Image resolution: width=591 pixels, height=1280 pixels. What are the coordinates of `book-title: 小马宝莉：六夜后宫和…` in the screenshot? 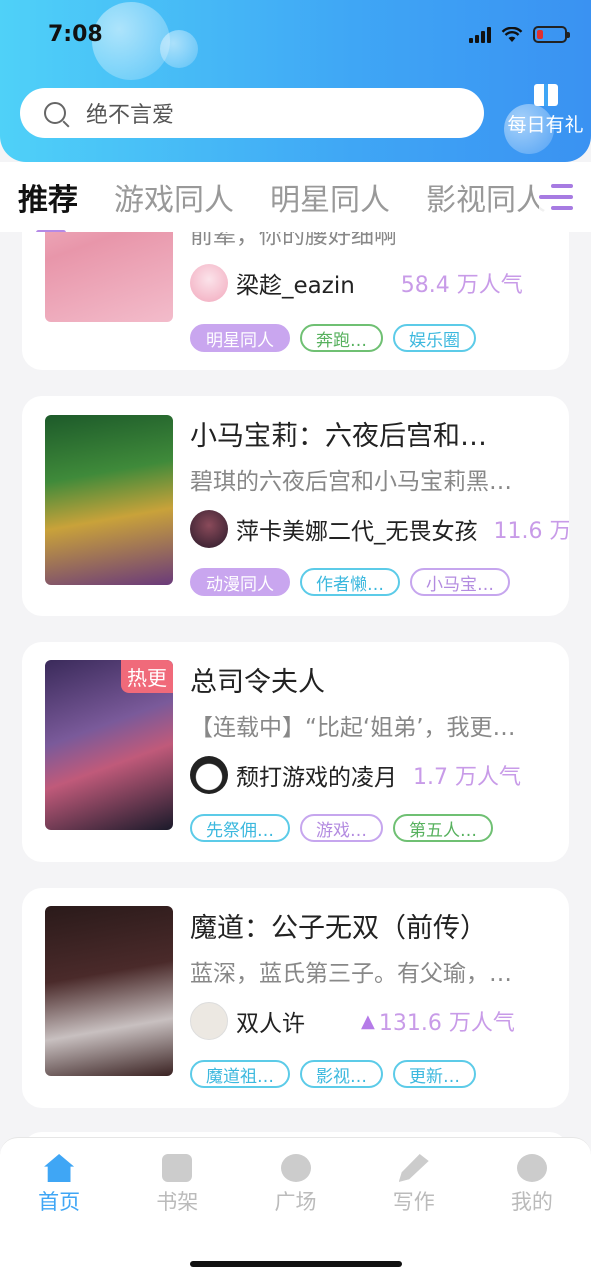 It's located at (338, 436).